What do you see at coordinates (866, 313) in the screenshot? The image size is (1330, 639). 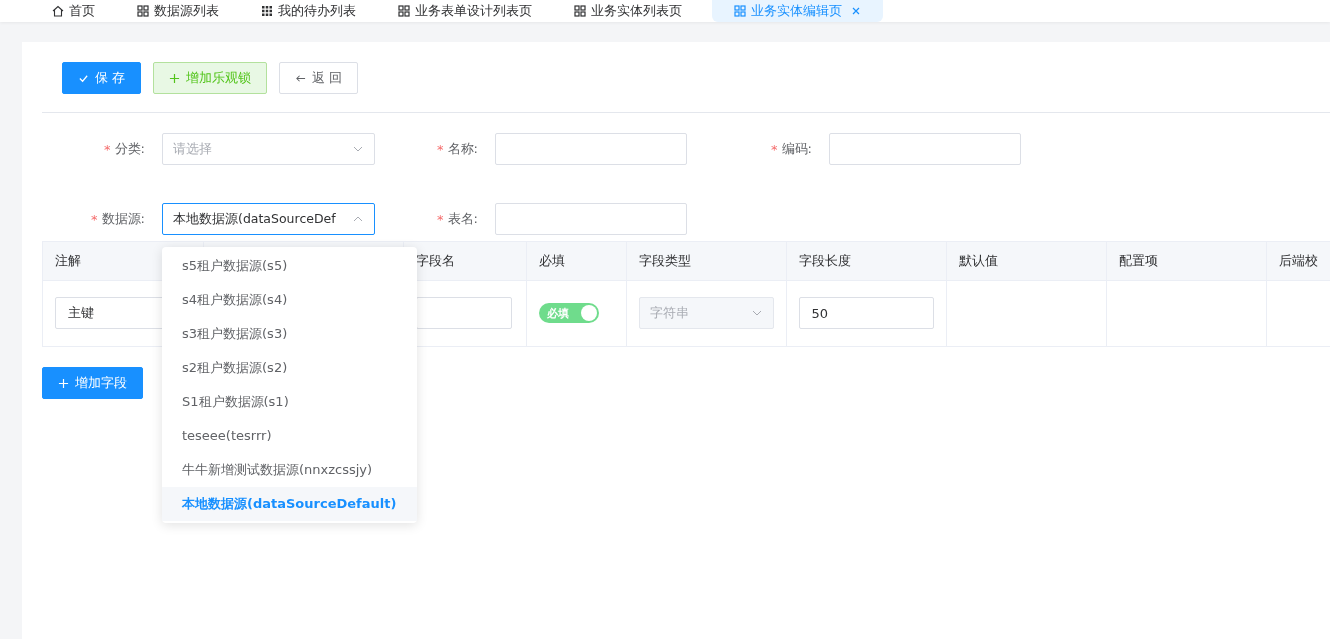 I see `input-field: 50` at bounding box center [866, 313].